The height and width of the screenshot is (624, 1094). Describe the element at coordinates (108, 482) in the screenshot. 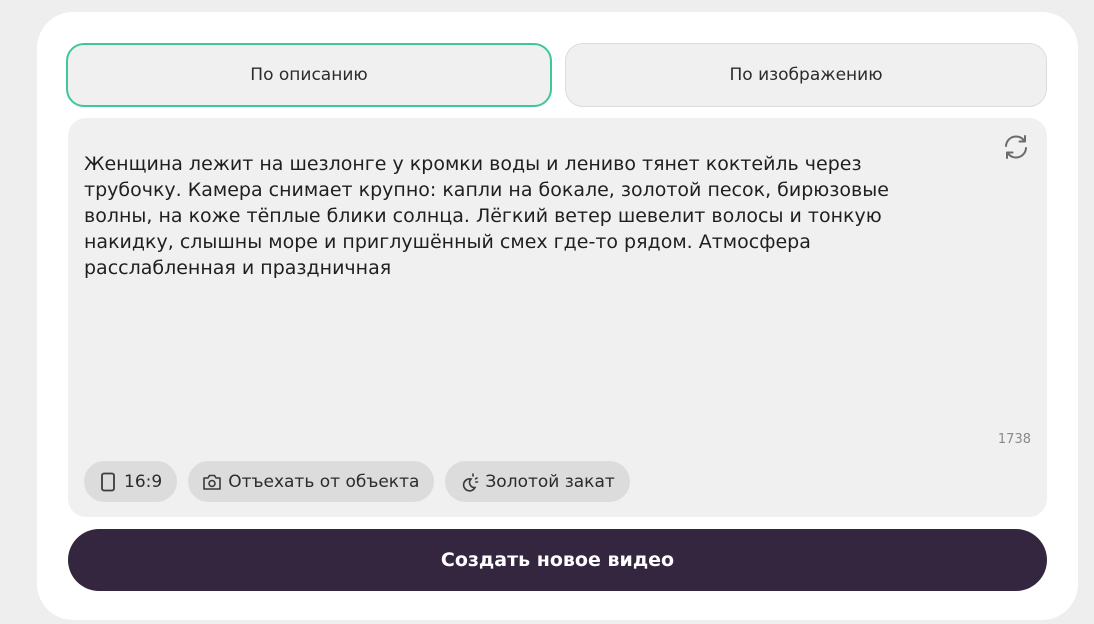

I see `phone-portrait-icon` at that location.